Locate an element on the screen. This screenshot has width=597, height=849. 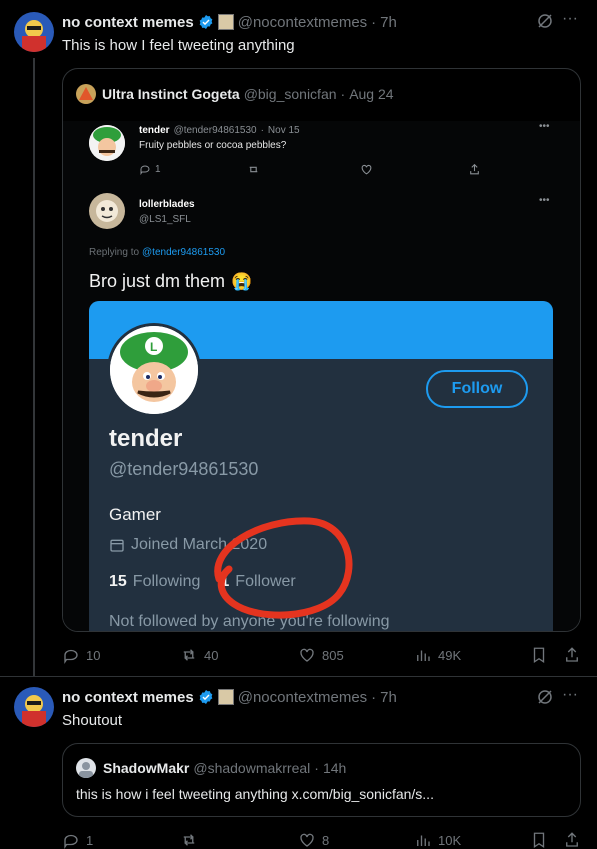
reply-button: 10 is located at coordinates (81, 655).